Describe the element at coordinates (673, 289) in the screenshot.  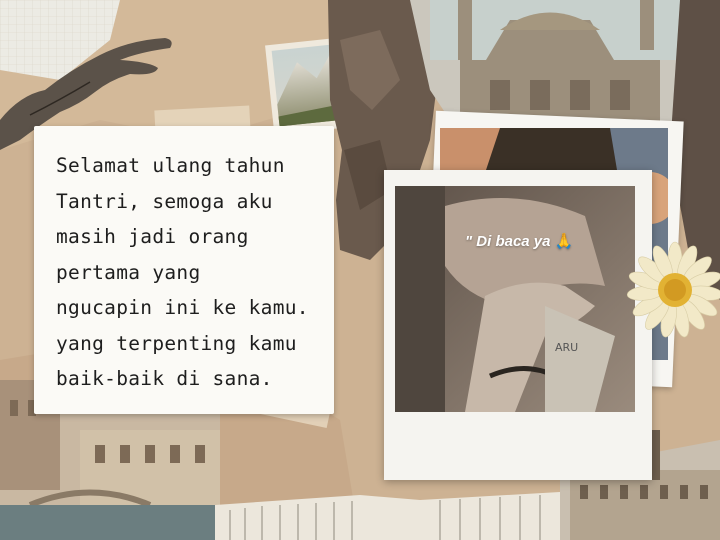
I see `daisy-flower-icon` at that location.